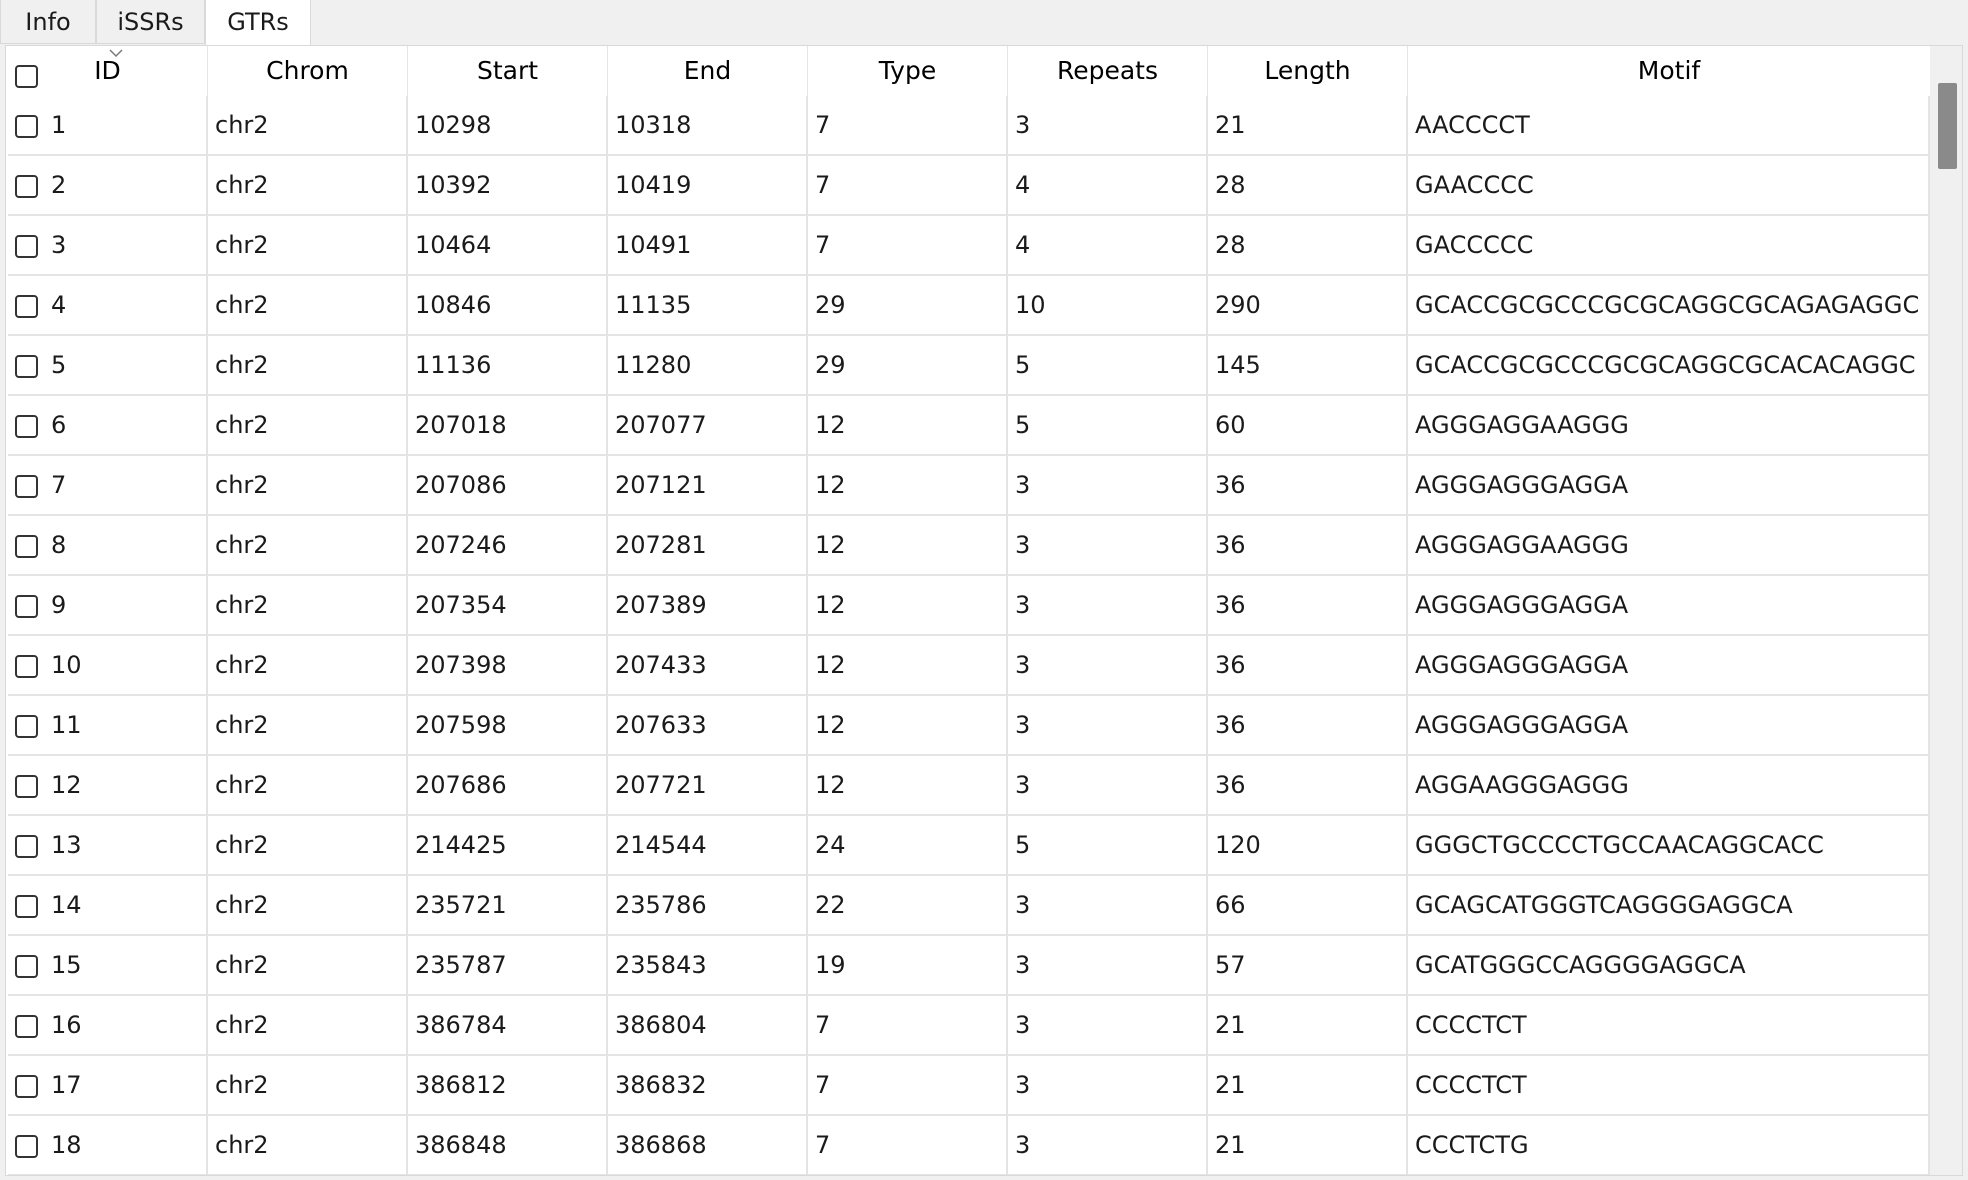  What do you see at coordinates (969, 246) in the screenshot?
I see `table-row: 3 chr2 10464 10491 7 4 28 GACCCCC` at bounding box center [969, 246].